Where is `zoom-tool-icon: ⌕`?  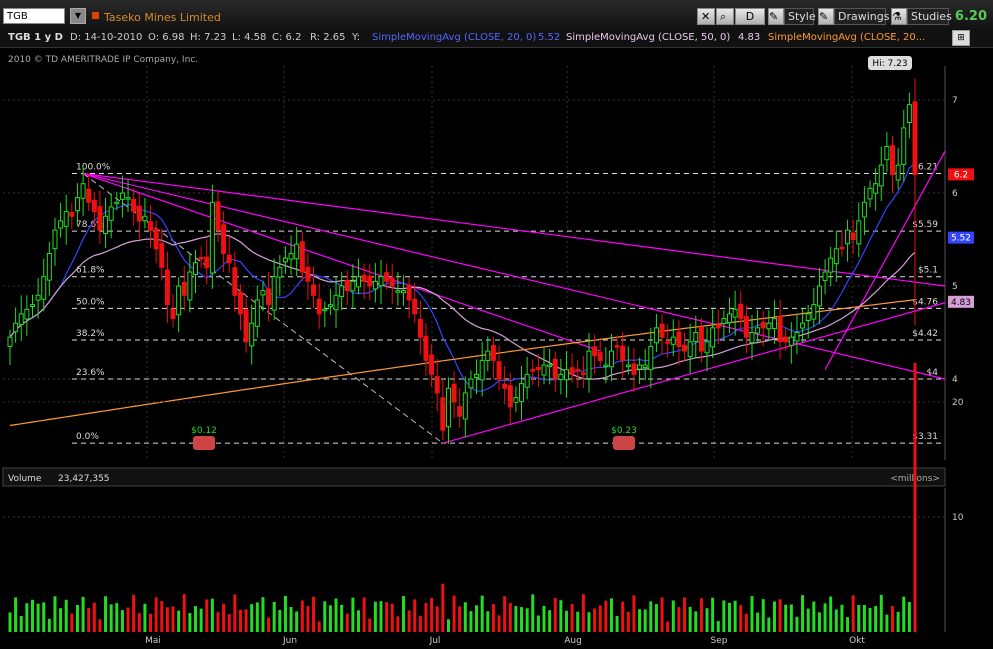 zoom-tool-icon: ⌕ is located at coordinates (725, 16).